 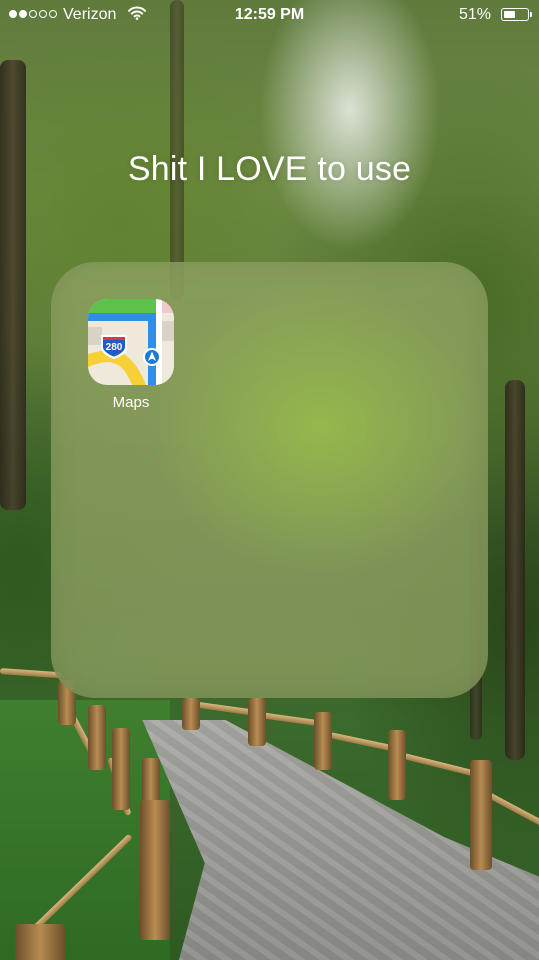 What do you see at coordinates (114, 347) in the screenshot?
I see `interstate-shield-number: 280` at bounding box center [114, 347].